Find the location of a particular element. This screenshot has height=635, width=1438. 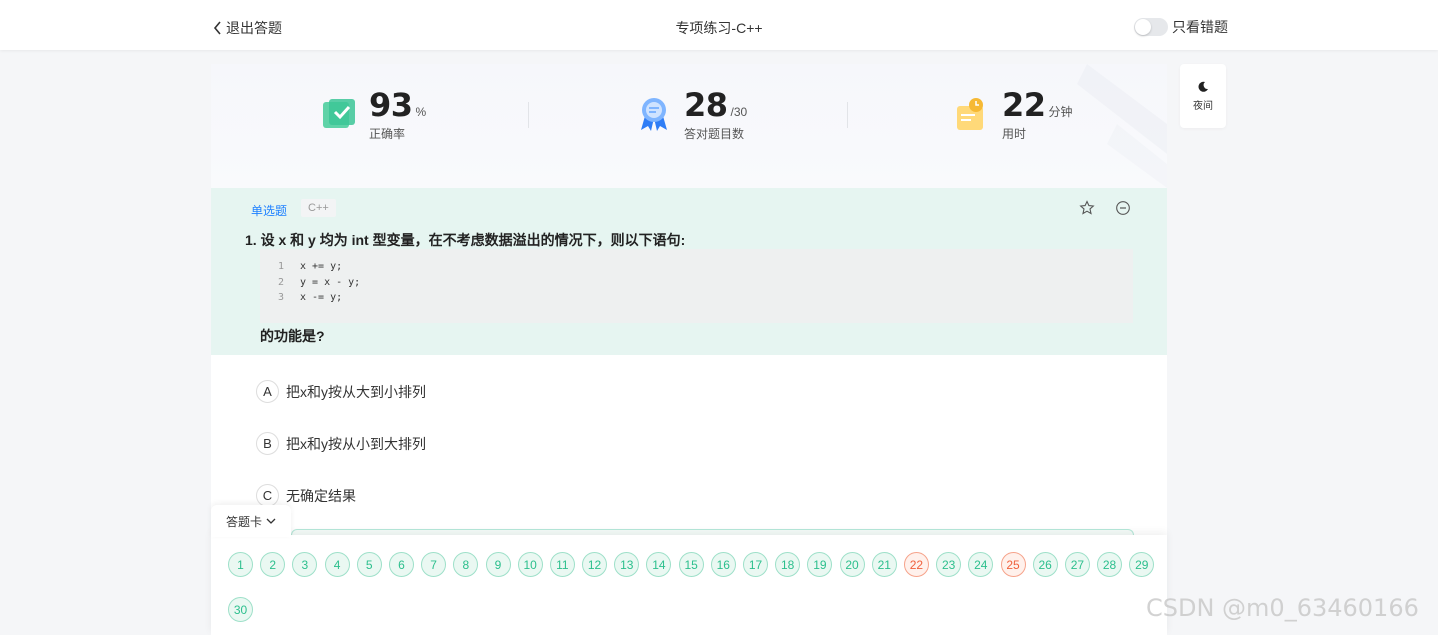

option-b: B 把x和y按从小到大排列 is located at coordinates (341, 443).